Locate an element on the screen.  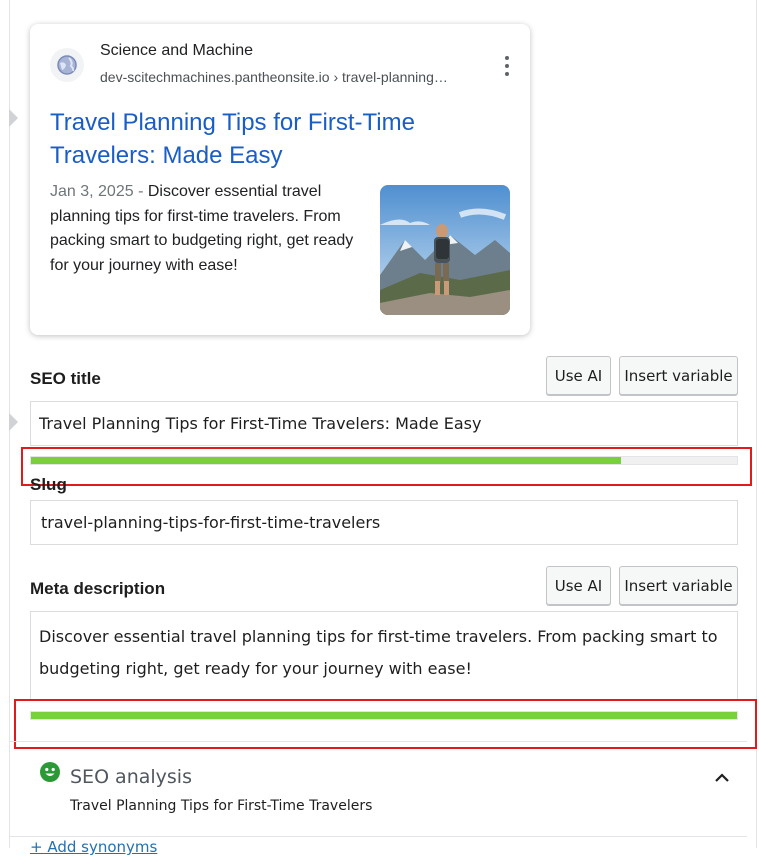
highlight-box is located at coordinates (386, 466).